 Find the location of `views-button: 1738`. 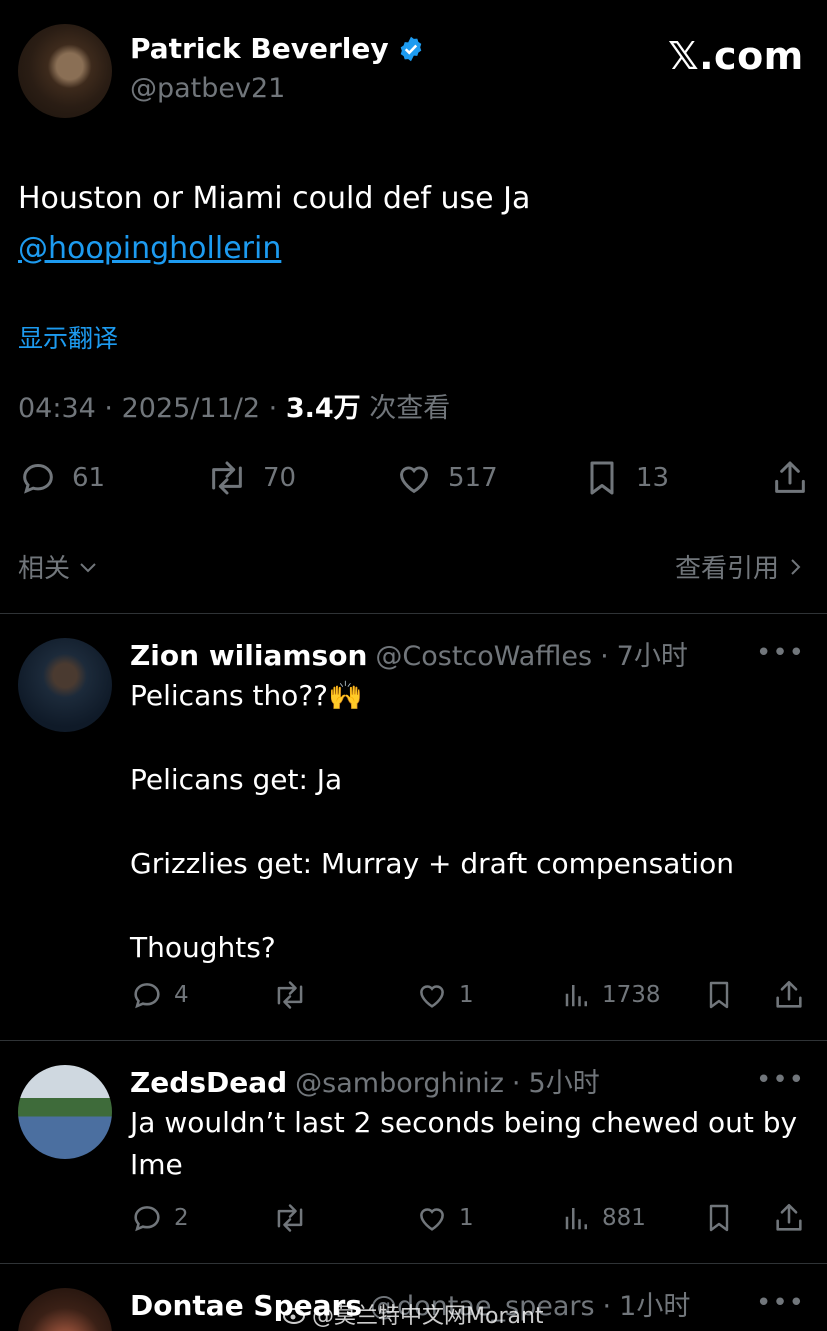

views-button: 1738 is located at coordinates (611, 995).